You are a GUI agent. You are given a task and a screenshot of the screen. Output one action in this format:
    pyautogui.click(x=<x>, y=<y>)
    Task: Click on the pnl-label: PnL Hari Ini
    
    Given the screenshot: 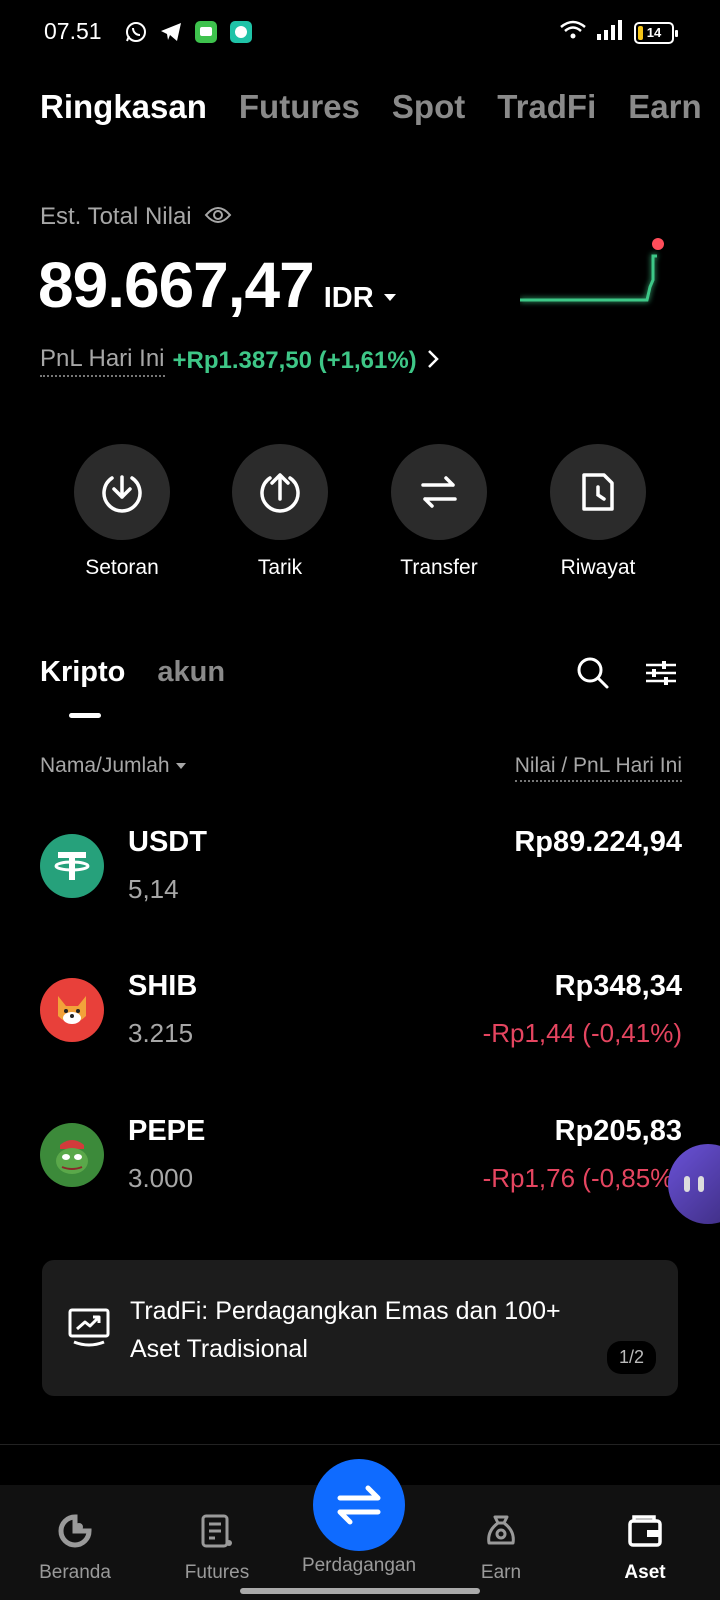 What is the action you would take?
    pyautogui.click(x=102, y=361)
    